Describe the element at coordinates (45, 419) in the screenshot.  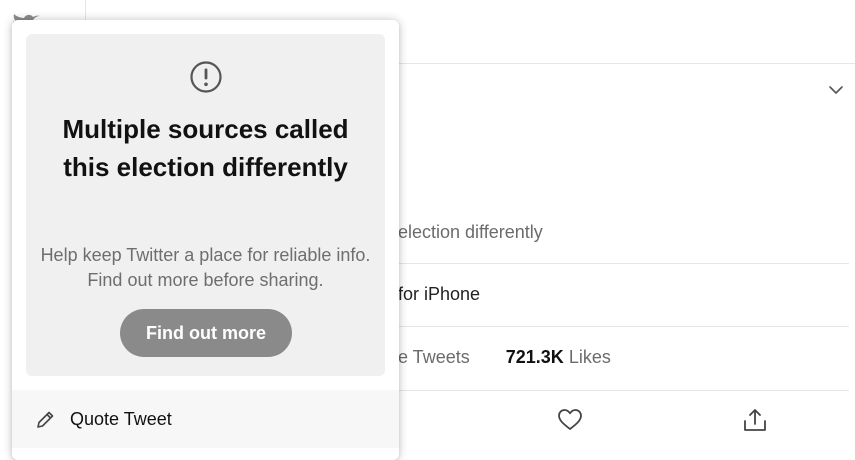
I see `pencil-icon` at that location.